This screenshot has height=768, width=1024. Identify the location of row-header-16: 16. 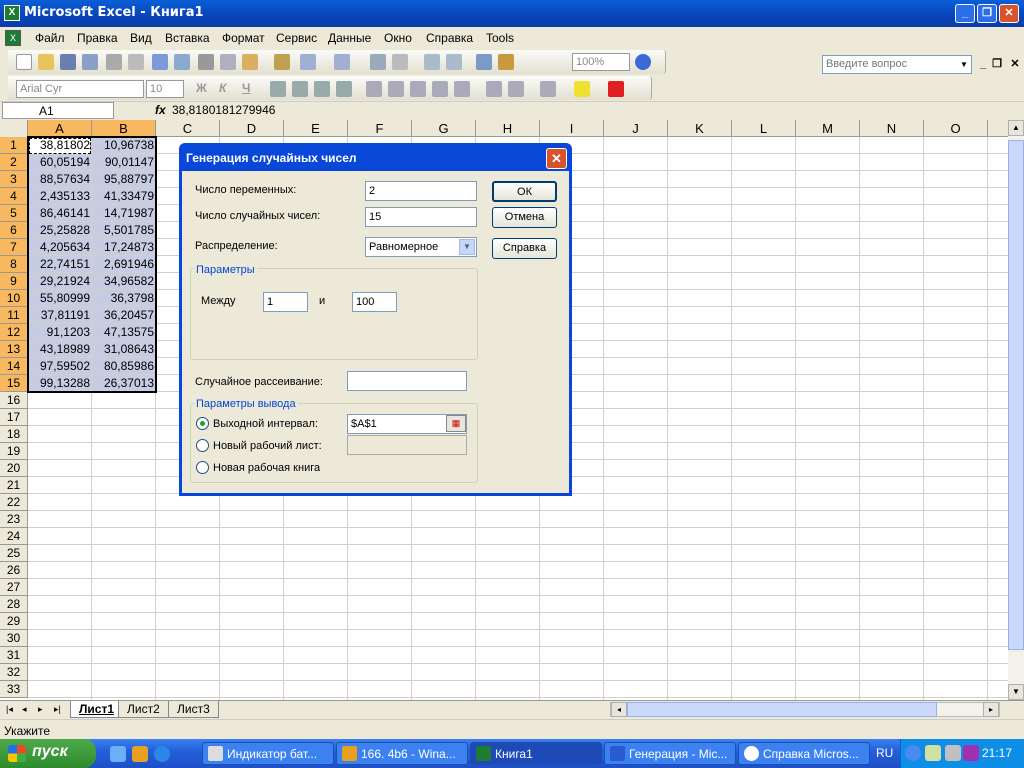
(14, 400).